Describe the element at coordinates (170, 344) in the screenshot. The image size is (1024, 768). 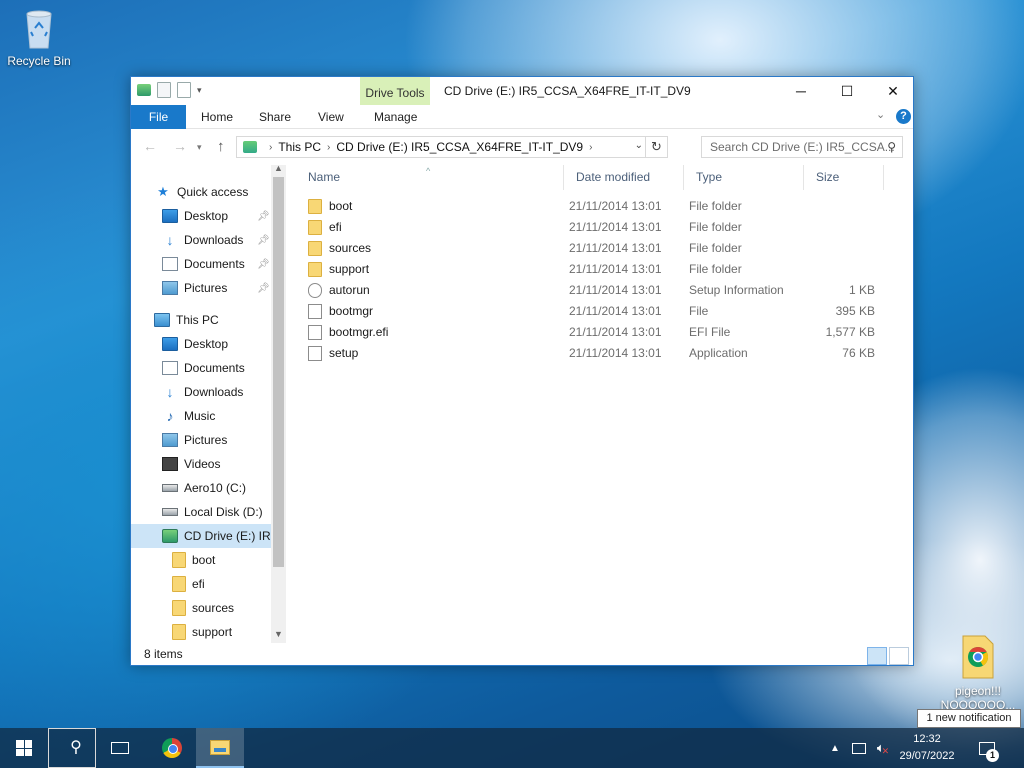
I see `desktop-icon` at that location.